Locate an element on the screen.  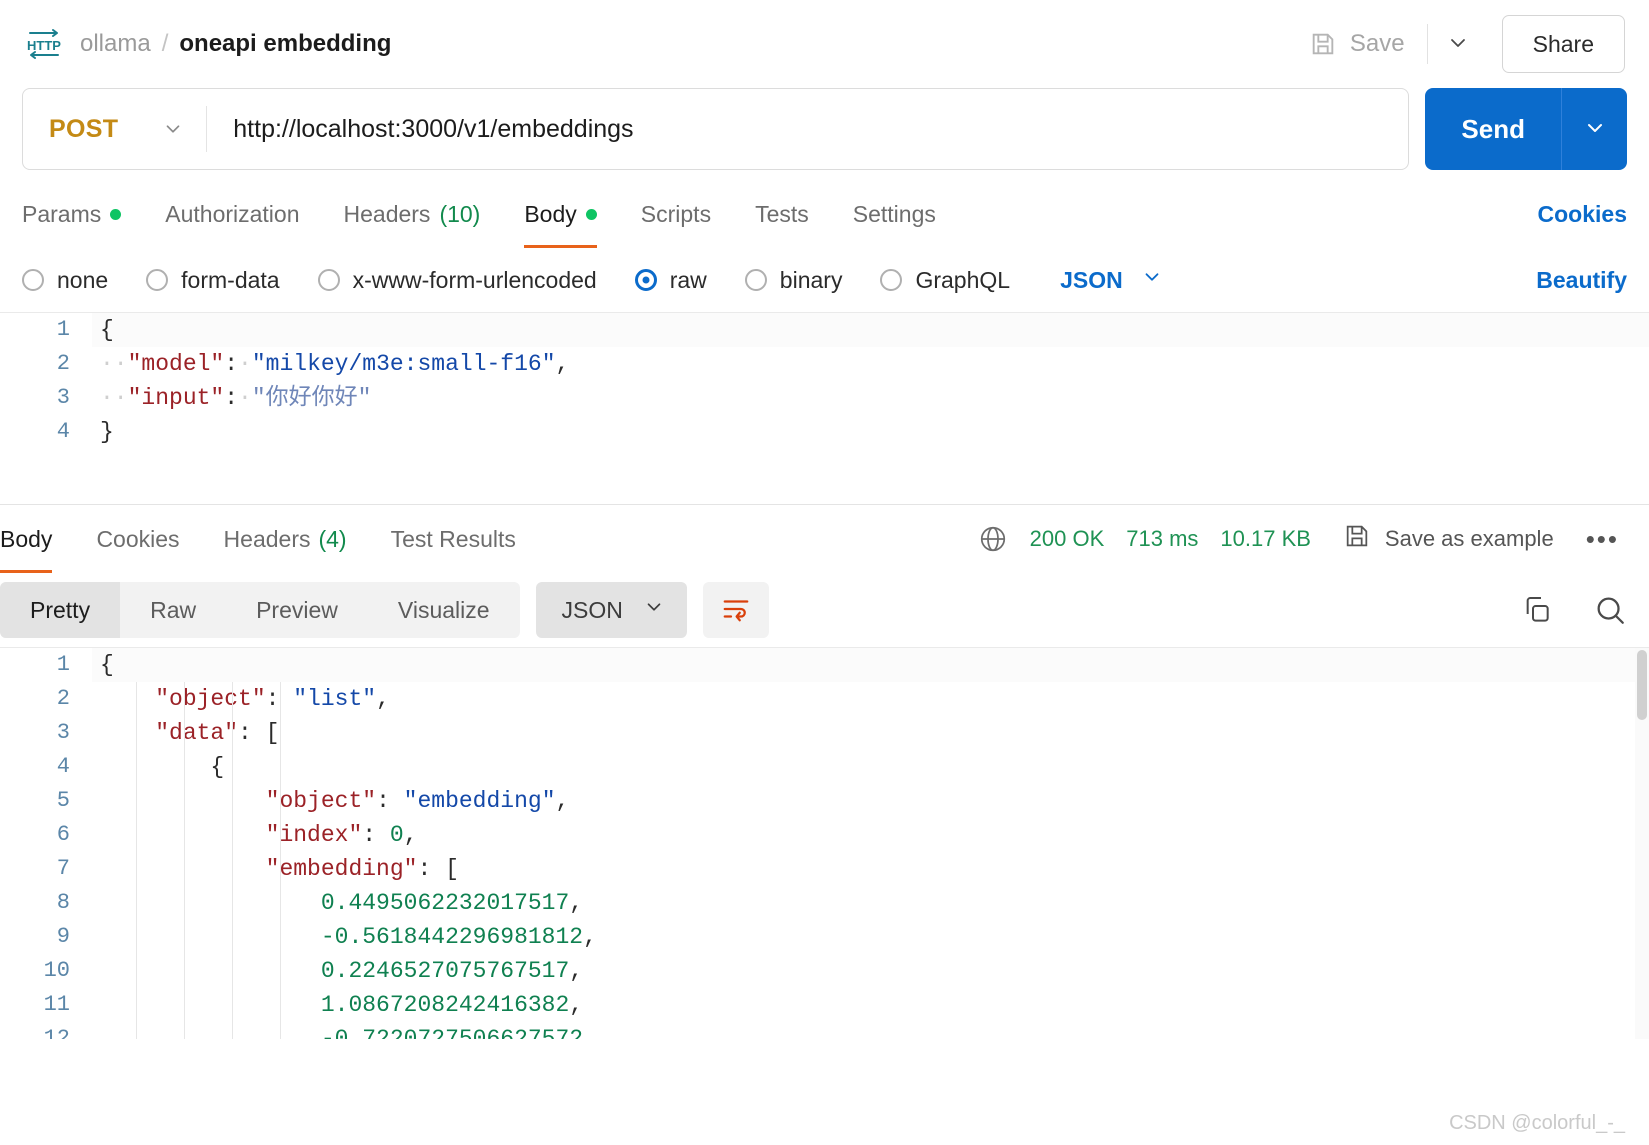
view-preview: Preview is located at coordinates (297, 610).